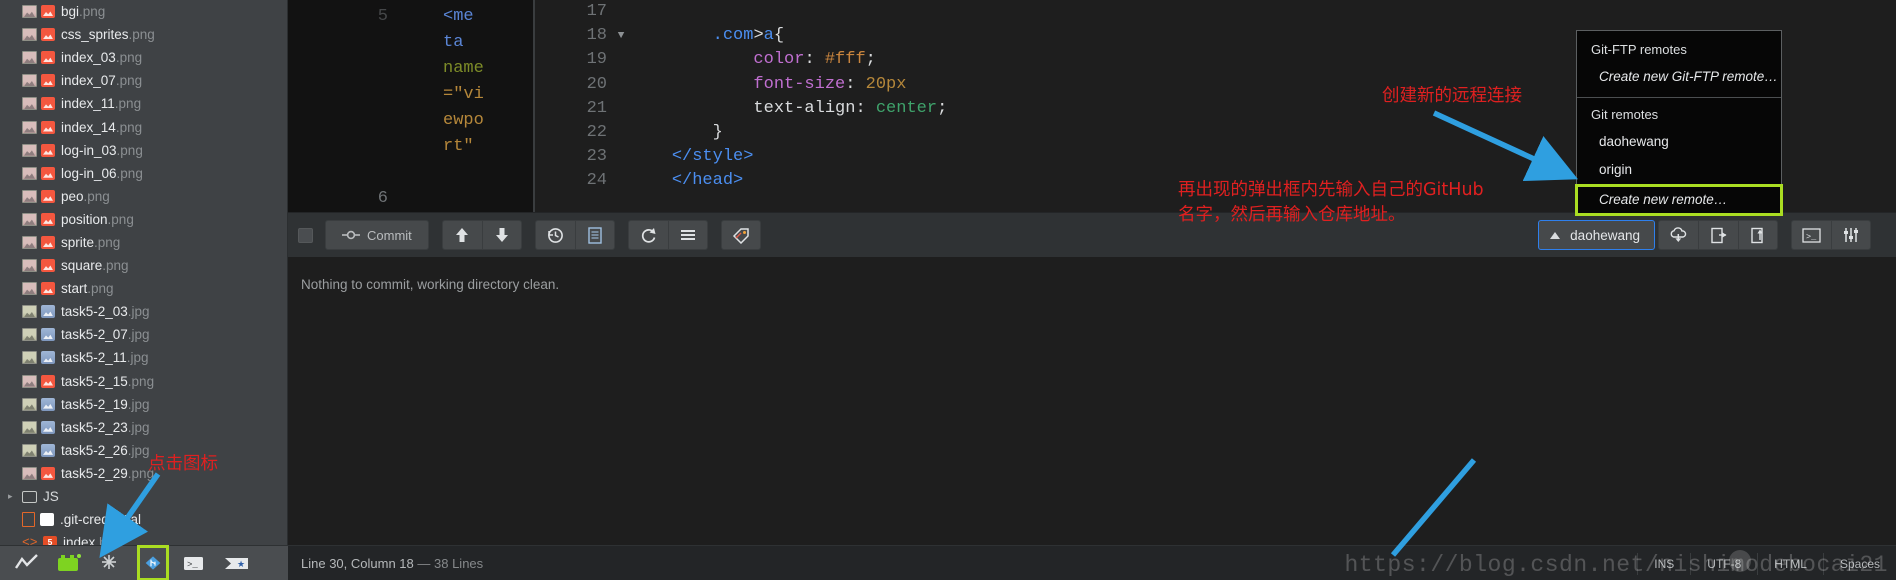 This screenshot has width=1896, height=580. What do you see at coordinates (554, 235) in the screenshot?
I see `history-button` at bounding box center [554, 235].